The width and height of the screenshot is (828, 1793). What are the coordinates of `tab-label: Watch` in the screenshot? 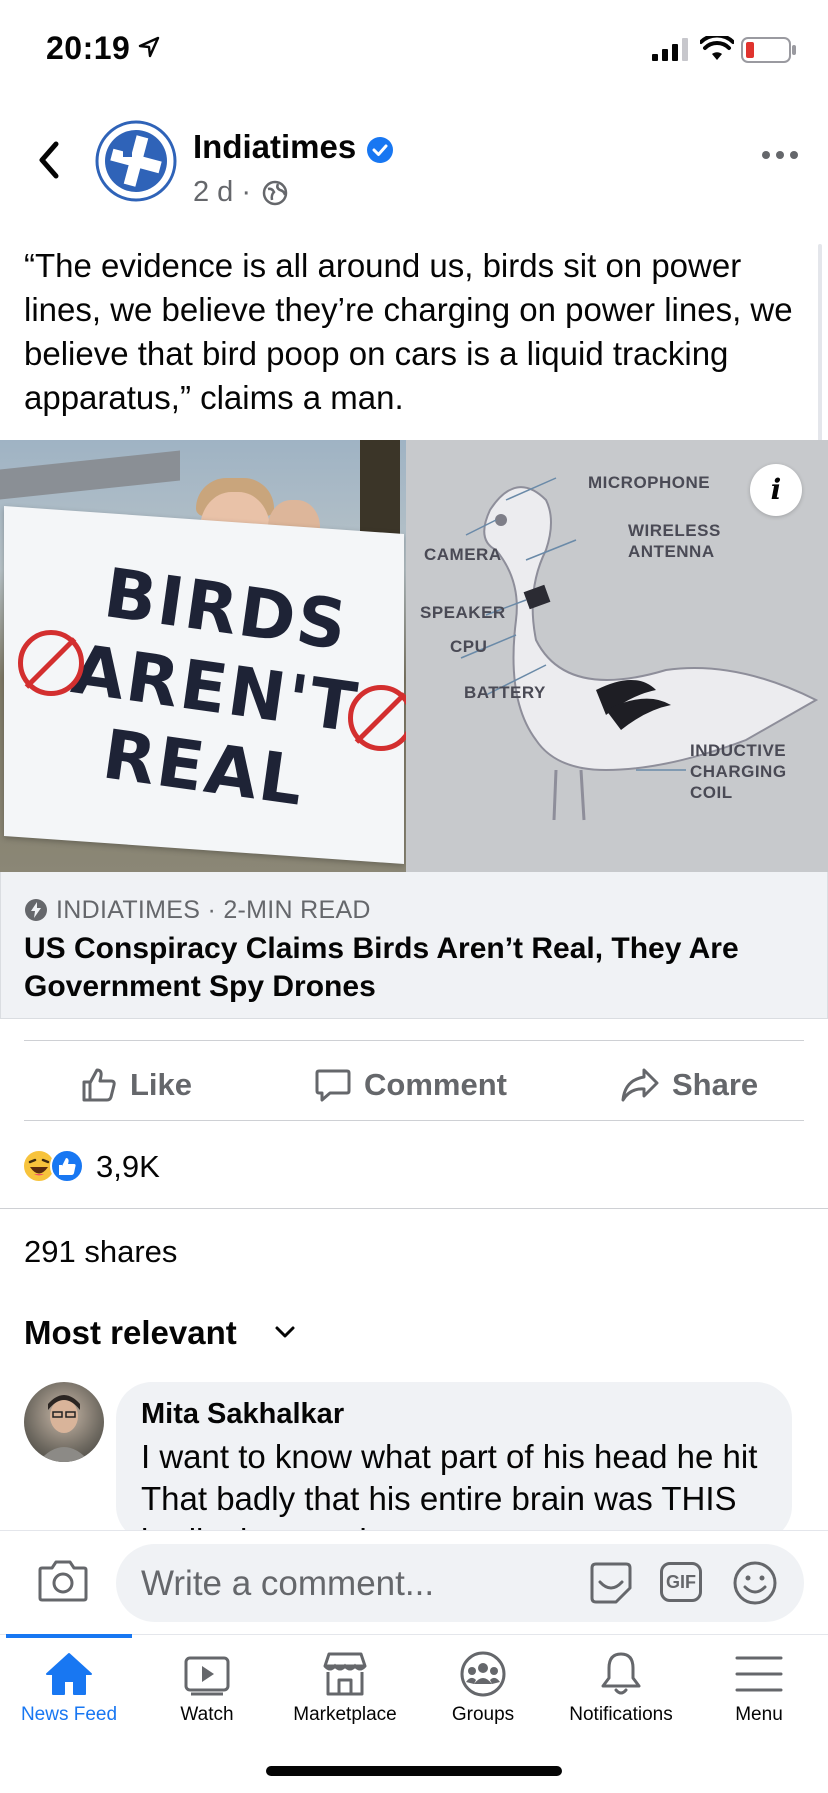 It's located at (207, 1714).